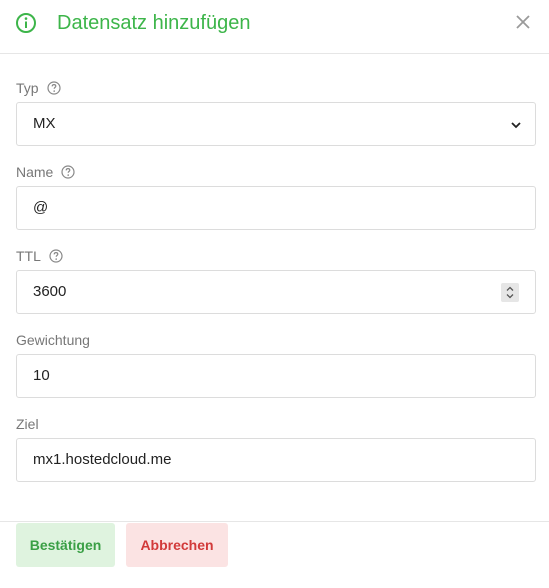 The width and height of the screenshot is (549, 588). What do you see at coordinates (177, 545) in the screenshot?
I see `cancel-button: Abbrechen` at bounding box center [177, 545].